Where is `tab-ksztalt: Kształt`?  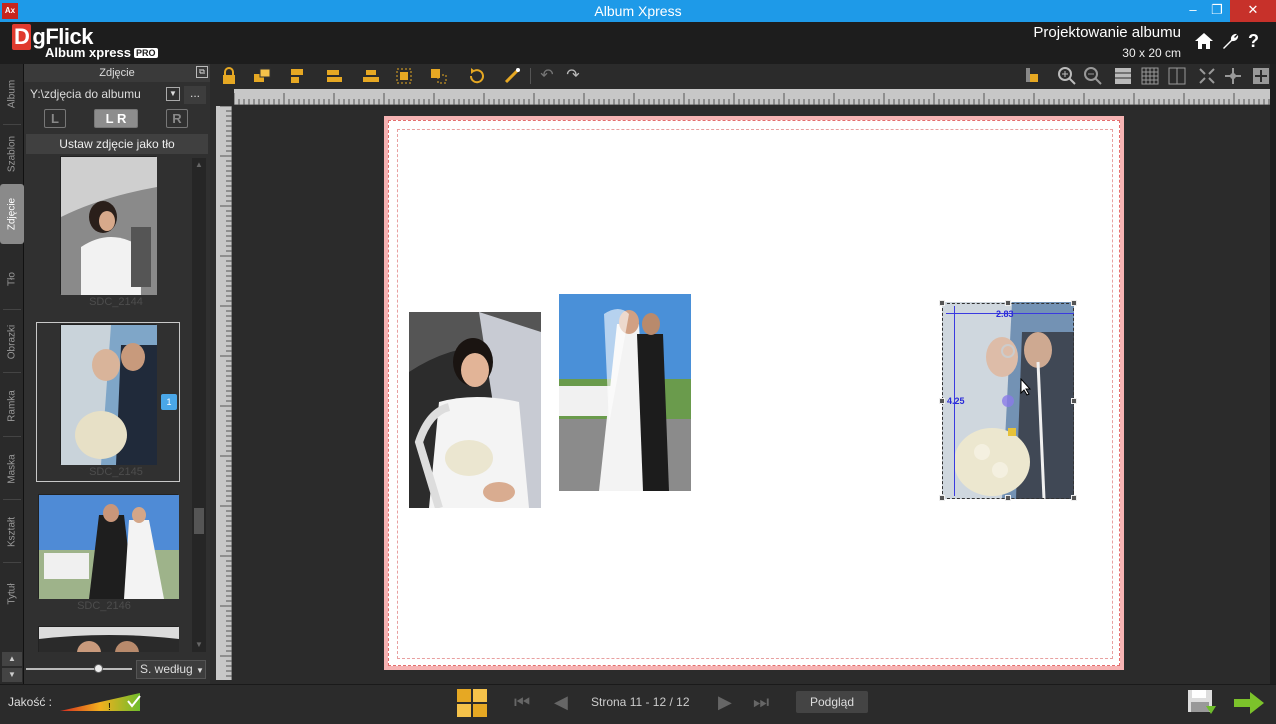
tab-ksztalt: Kształt is located at coordinates (12, 532).